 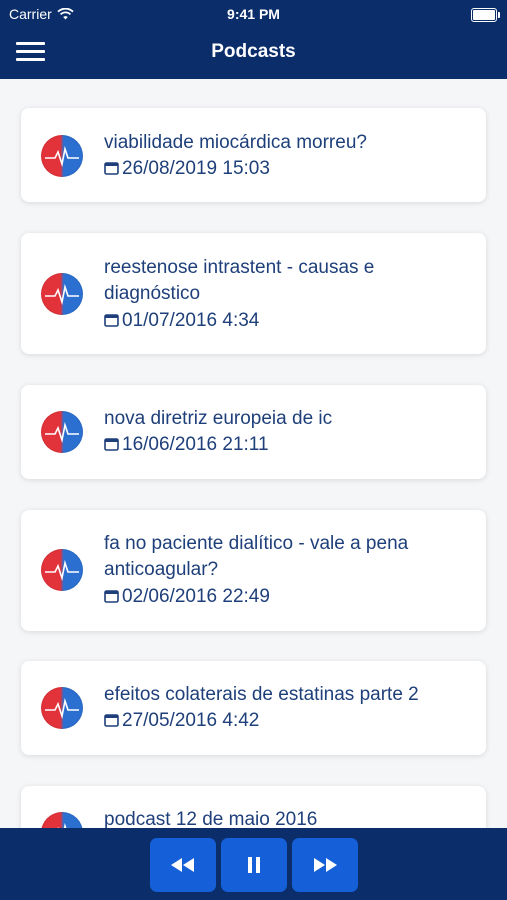 I want to click on podcast-date-text: 26/08/2019 15:03, so click(x=196, y=168).